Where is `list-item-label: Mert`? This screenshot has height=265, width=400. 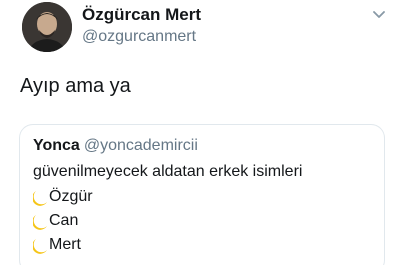
list-item-label: Mert is located at coordinates (65, 244).